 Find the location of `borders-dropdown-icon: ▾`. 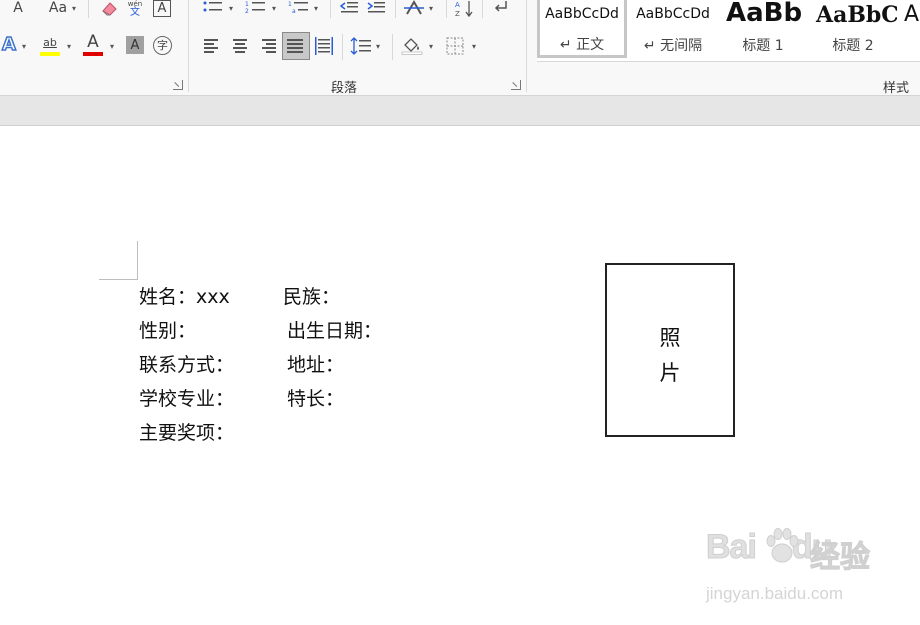

borders-dropdown-icon: ▾ is located at coordinates (474, 46).